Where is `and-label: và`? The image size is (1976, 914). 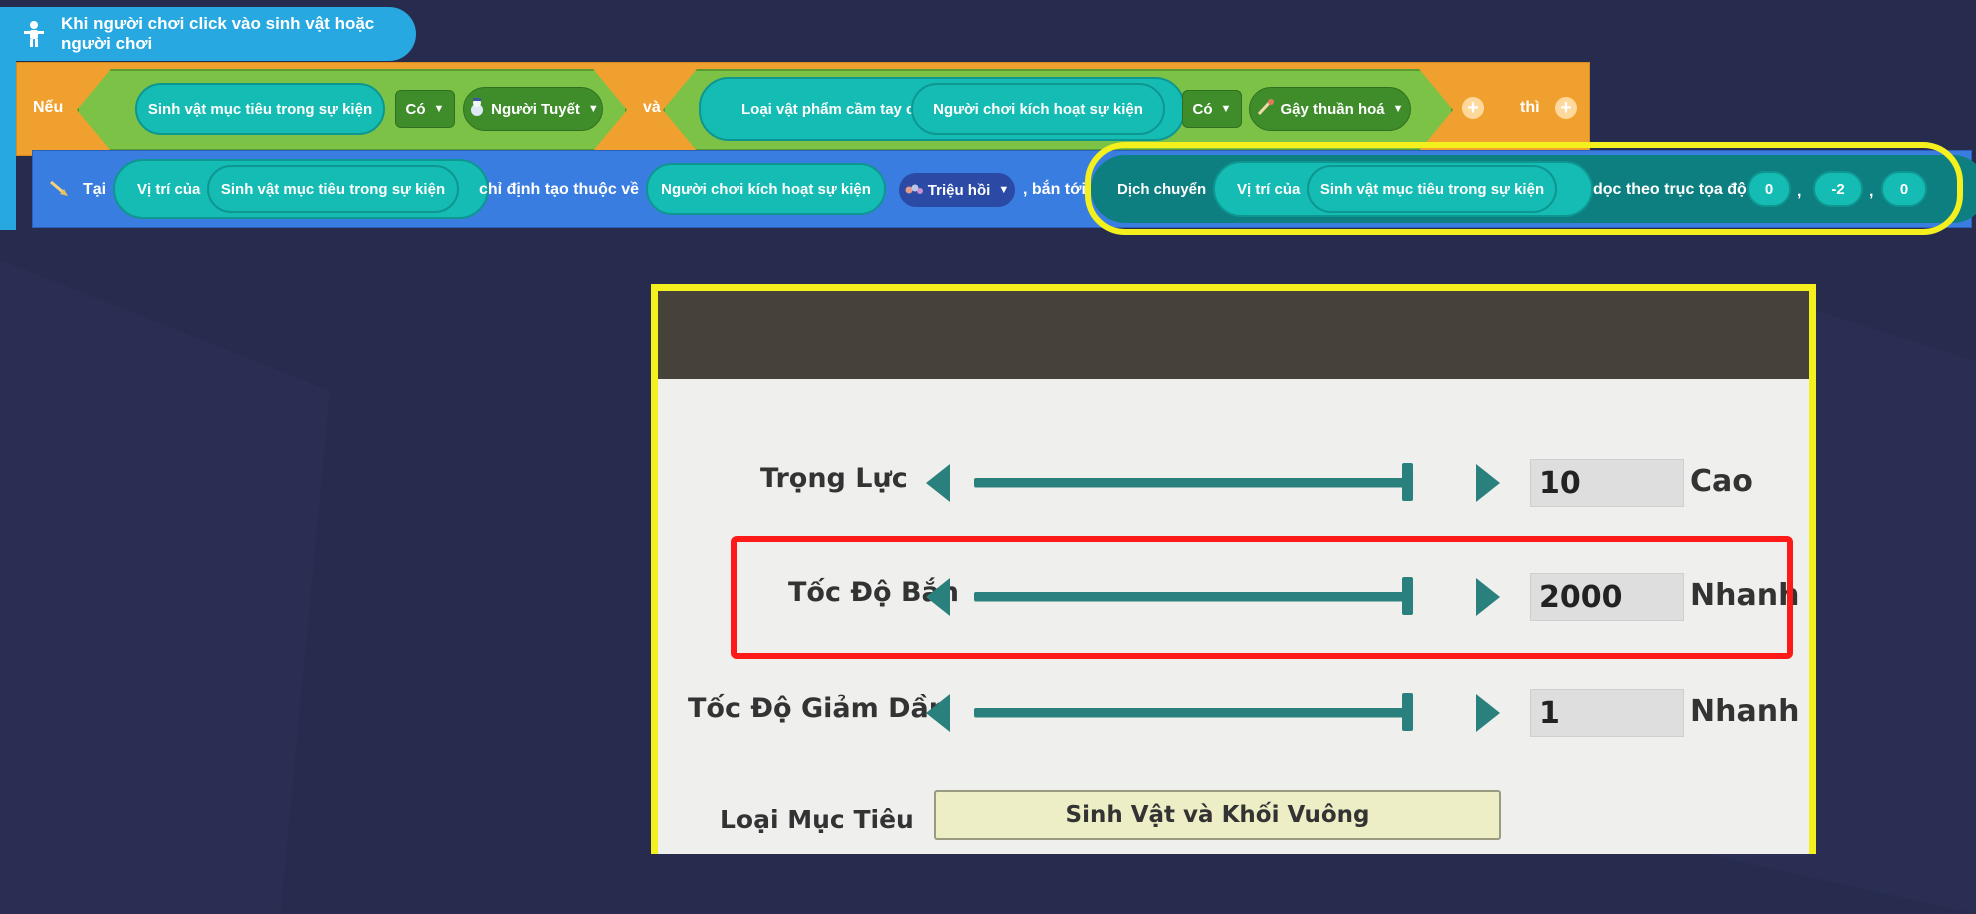
and-label: và is located at coordinates (652, 107).